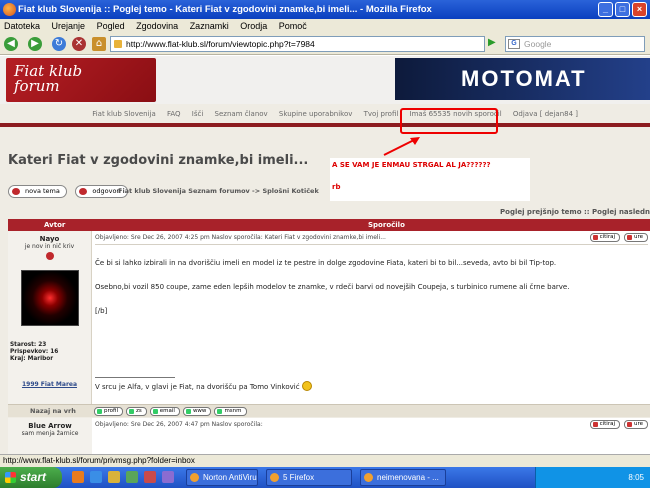  I want to click on nav-home: Fiat klub Slovenija, so click(124, 114).